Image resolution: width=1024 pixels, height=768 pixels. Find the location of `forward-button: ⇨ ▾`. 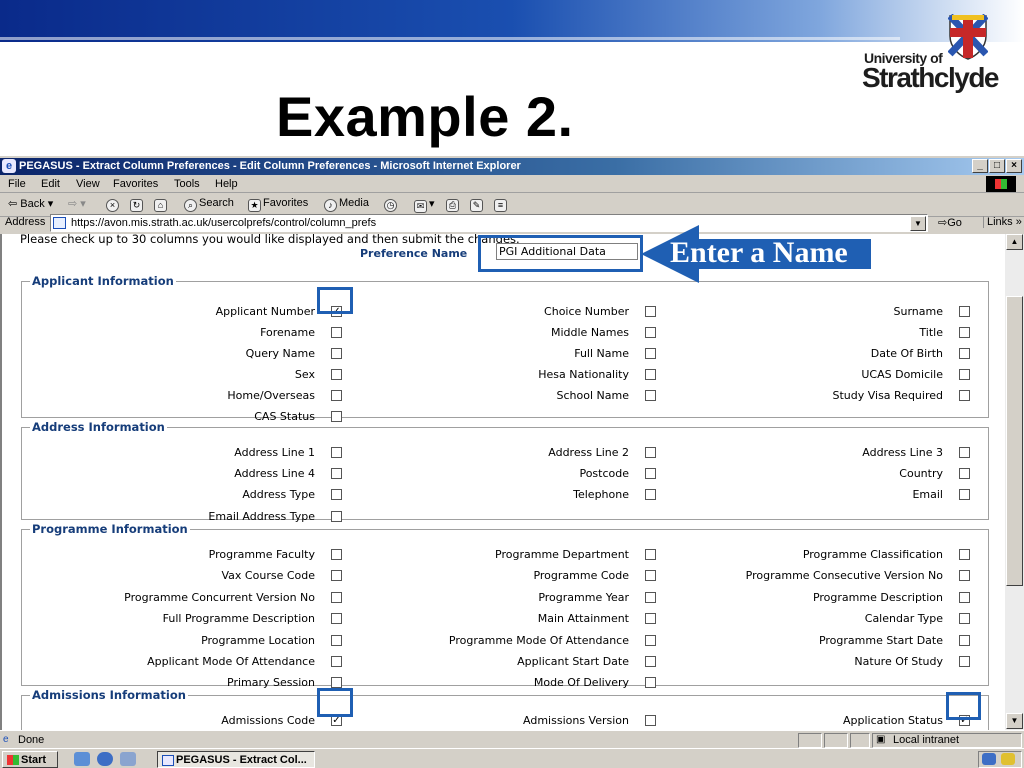

forward-button: ⇨ ▾ is located at coordinates (77, 203).